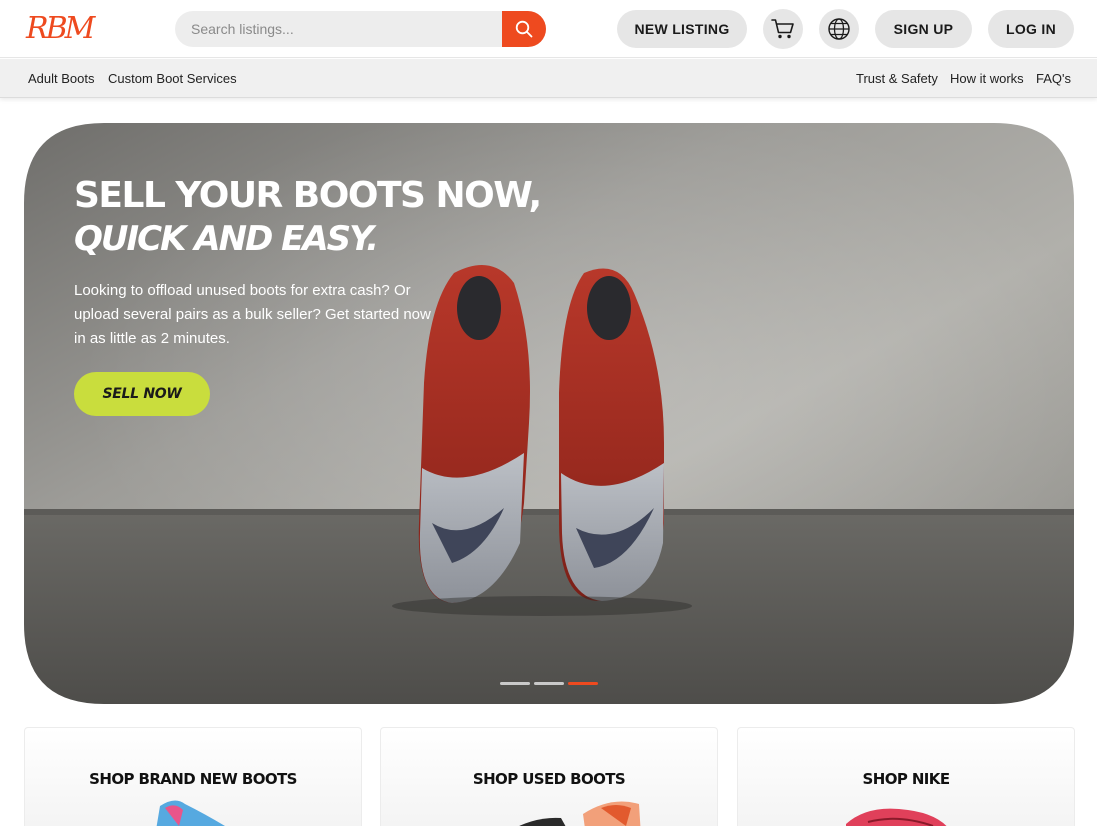 The height and width of the screenshot is (826, 1097). Describe the element at coordinates (1053, 78) in the screenshot. I see `nav-faqs: FAQ's` at that location.